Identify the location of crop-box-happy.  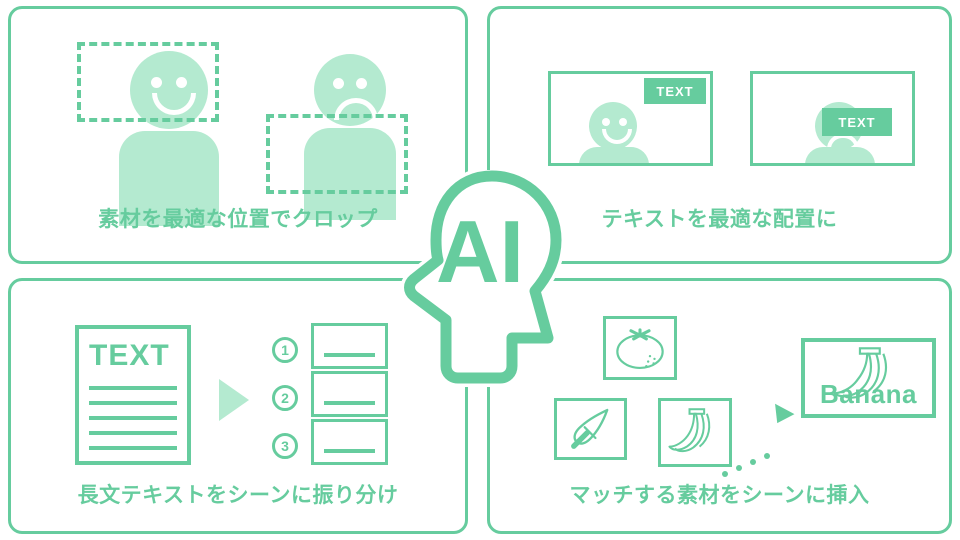
(148, 82).